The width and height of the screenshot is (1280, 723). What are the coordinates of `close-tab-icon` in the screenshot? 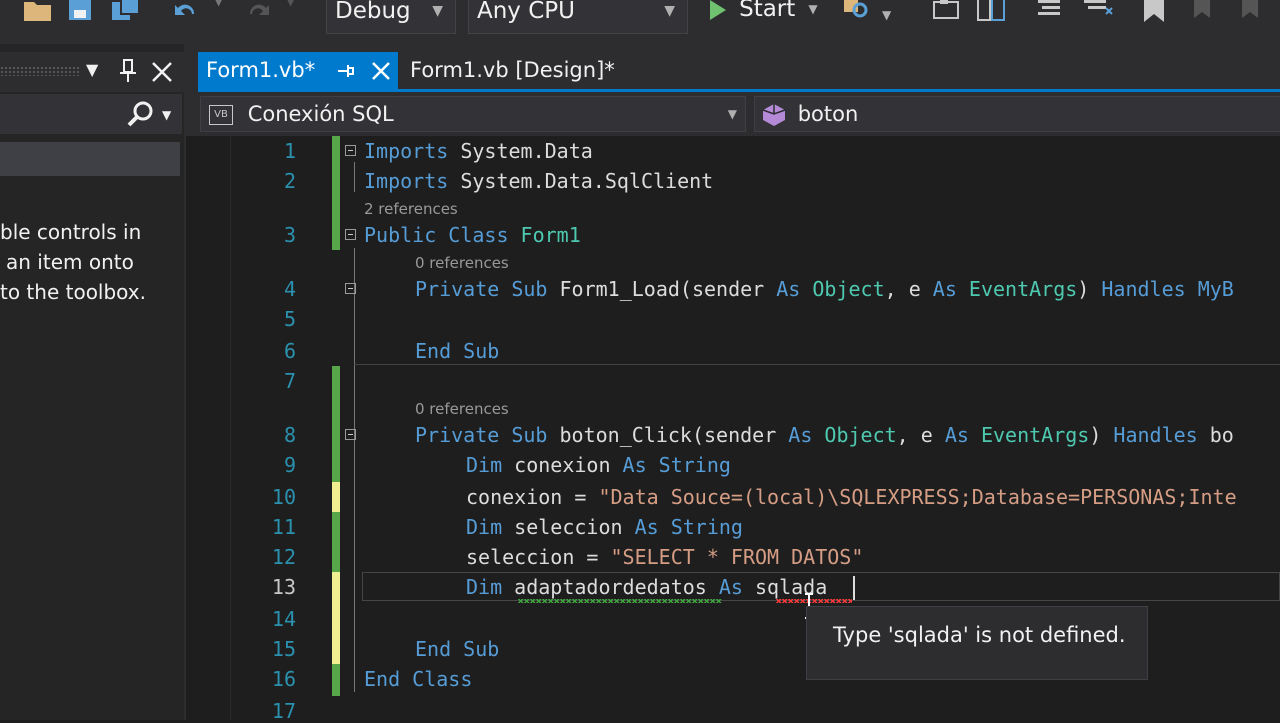 It's located at (381, 71).